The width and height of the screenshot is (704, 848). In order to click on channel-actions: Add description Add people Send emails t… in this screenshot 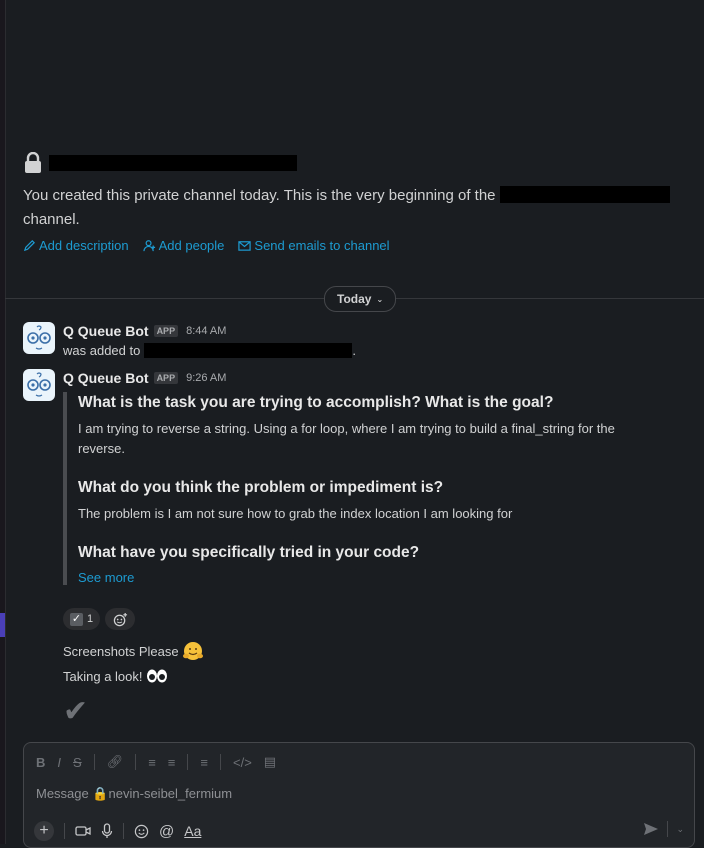, I will do `click(353, 245)`.